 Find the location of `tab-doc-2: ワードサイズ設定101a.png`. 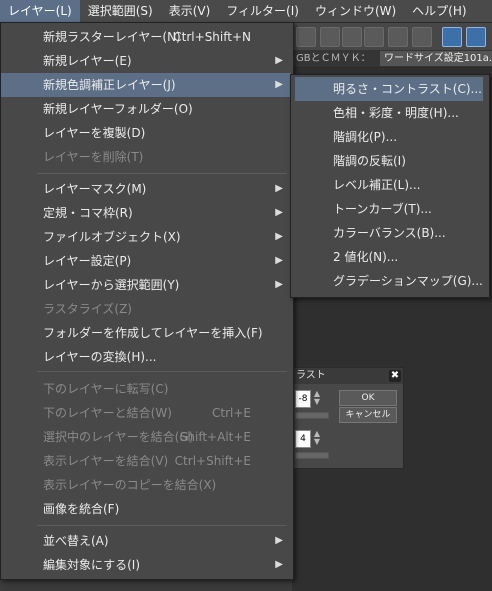

tab-doc-2: ワードサイズ設定101a.png is located at coordinates (436, 58).